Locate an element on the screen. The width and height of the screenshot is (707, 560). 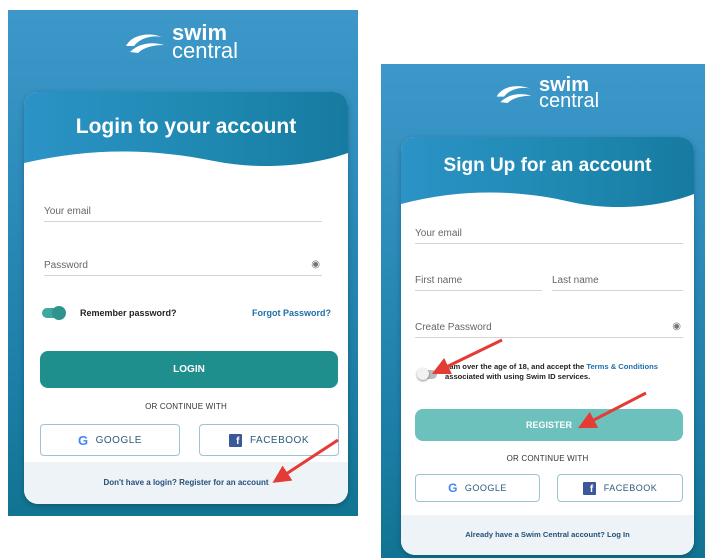
create-password-field: Create Password ◉ is located at coordinates (549, 329).